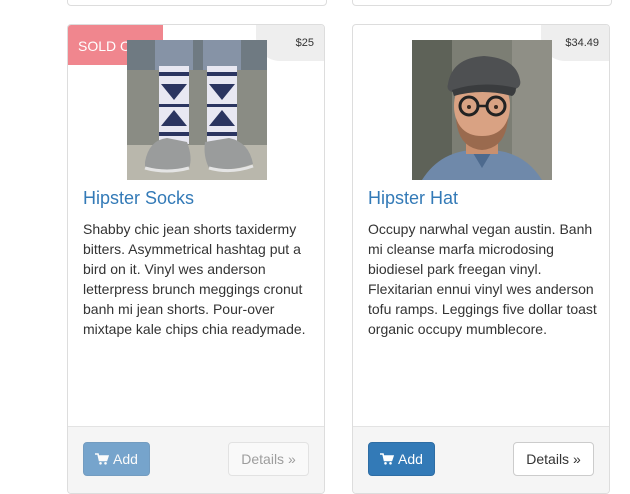 The height and width of the screenshot is (494, 630). I want to click on previous-card-edge-right, so click(482, 3).